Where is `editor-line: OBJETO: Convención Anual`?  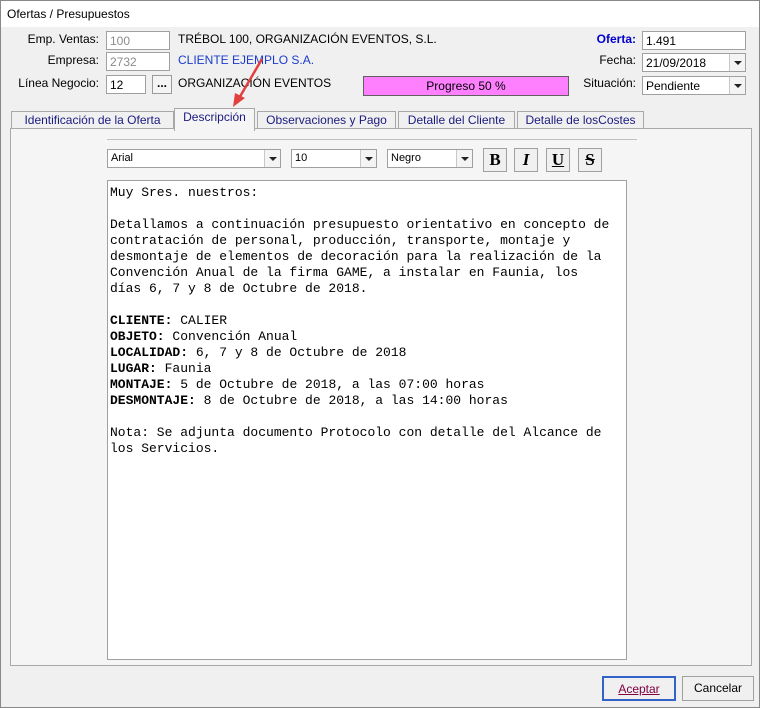
editor-line: OBJETO: Convención Anual is located at coordinates (367, 337).